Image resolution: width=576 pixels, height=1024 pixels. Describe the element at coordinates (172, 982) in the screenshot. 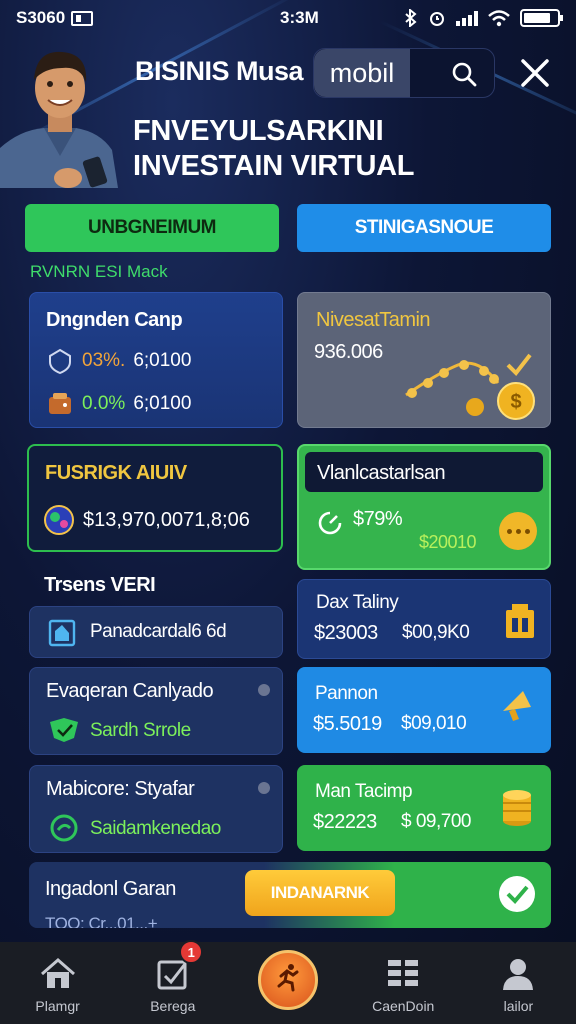

I see `nav-item-tasks: 1 Berega` at that location.